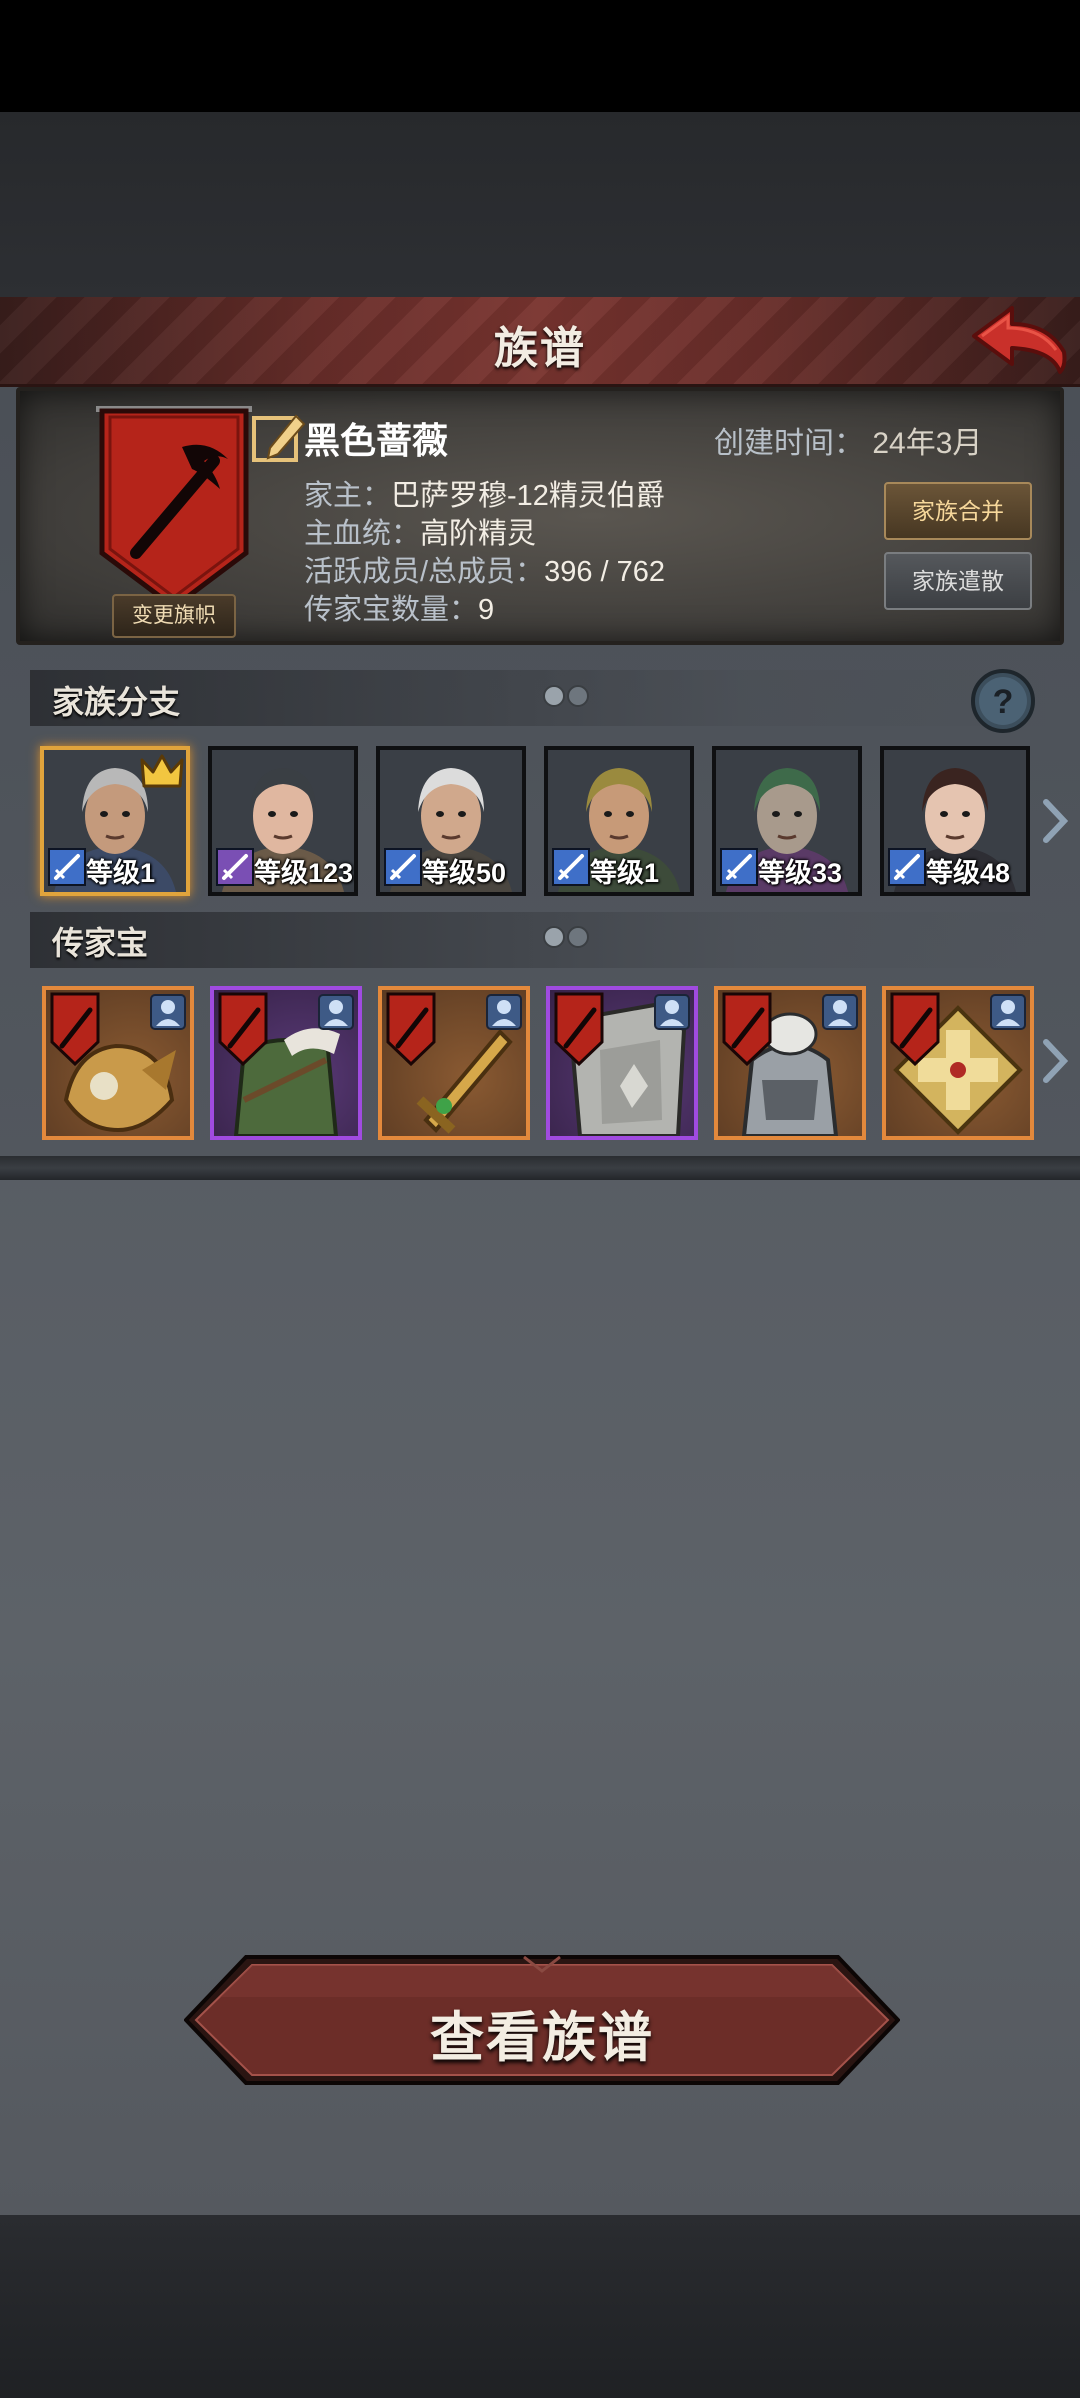 The width and height of the screenshot is (1080, 2398). What do you see at coordinates (540, 1168) in the screenshot?
I see `panel-divider` at bounding box center [540, 1168].